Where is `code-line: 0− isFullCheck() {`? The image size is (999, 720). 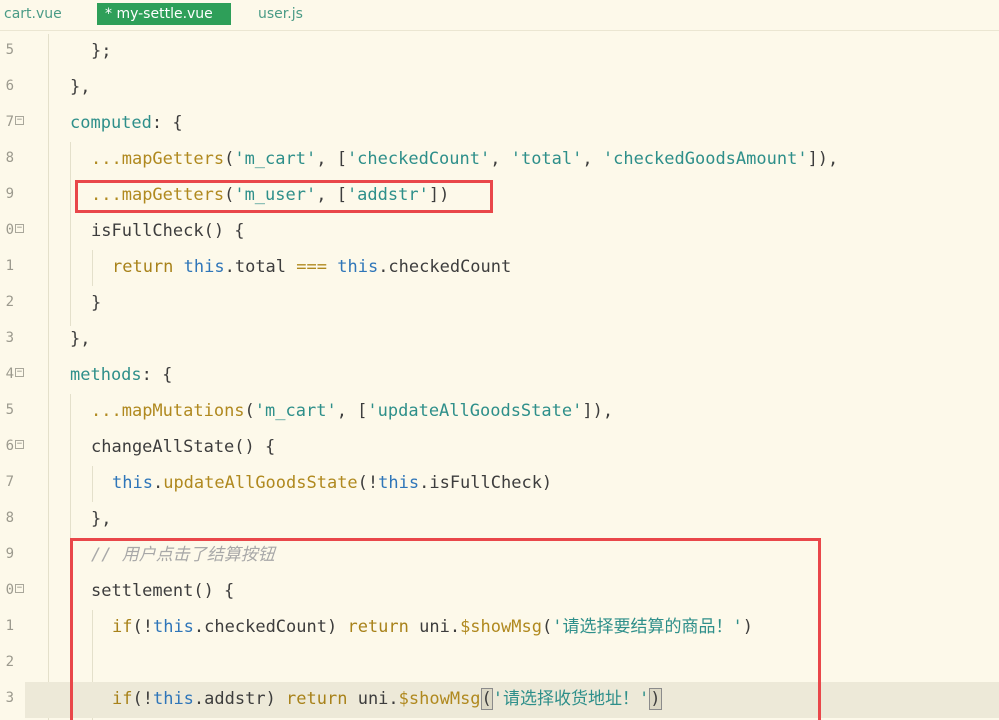 code-line: 0− isFullCheck() { is located at coordinates (499, 232).